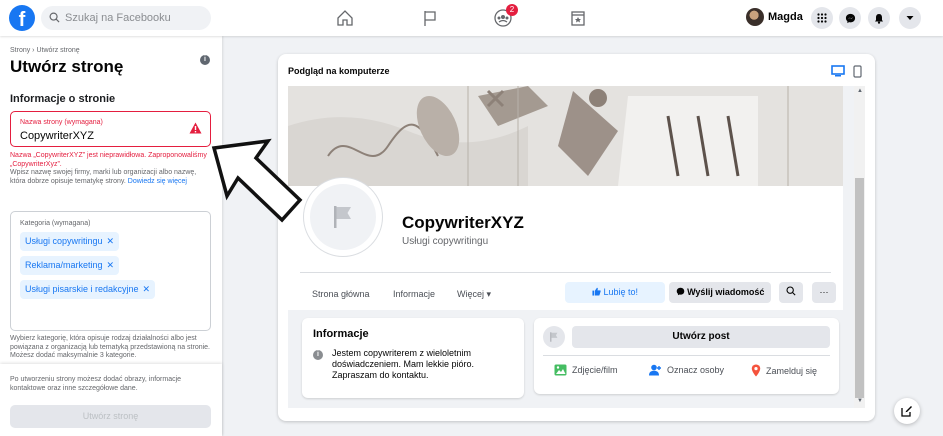 This screenshot has width=943, height=436. I want to click on photo-video-label: Zdjęcie/film, so click(595, 370).